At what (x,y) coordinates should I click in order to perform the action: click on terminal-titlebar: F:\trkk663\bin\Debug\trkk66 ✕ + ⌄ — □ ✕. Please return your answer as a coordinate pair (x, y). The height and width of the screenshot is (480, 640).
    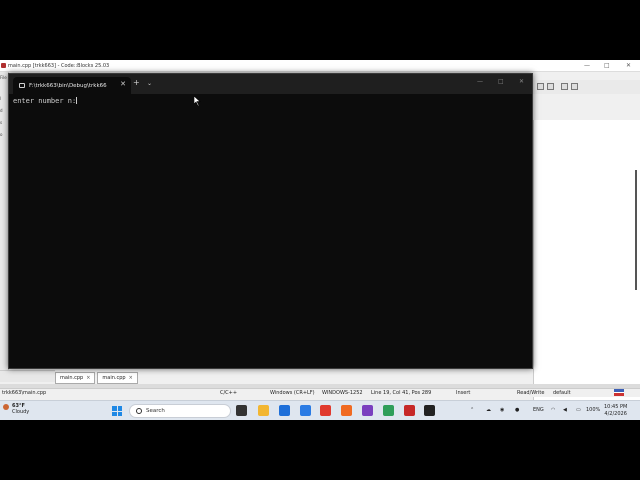
    Looking at the image, I should click on (270, 84).